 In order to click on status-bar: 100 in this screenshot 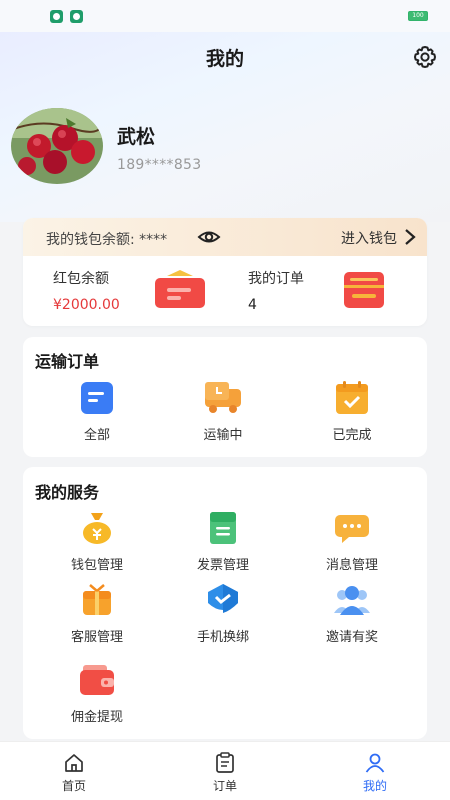, I will do `click(225, 16)`.